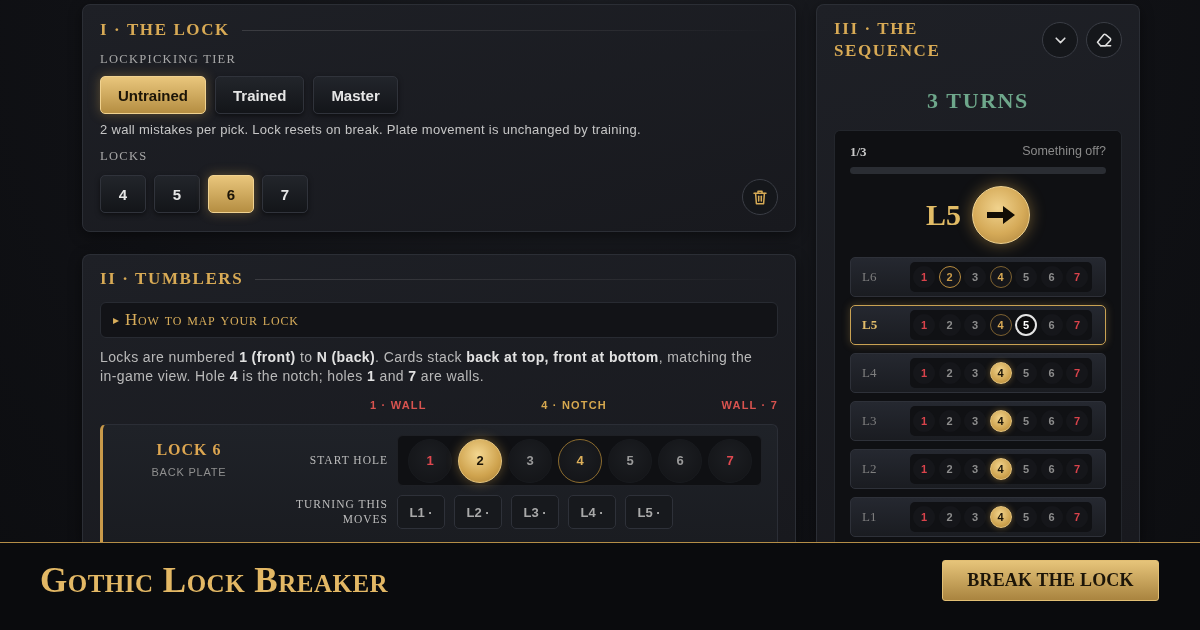 This screenshot has width=1200, height=630. I want to click on lock-label: L6, so click(870, 277).